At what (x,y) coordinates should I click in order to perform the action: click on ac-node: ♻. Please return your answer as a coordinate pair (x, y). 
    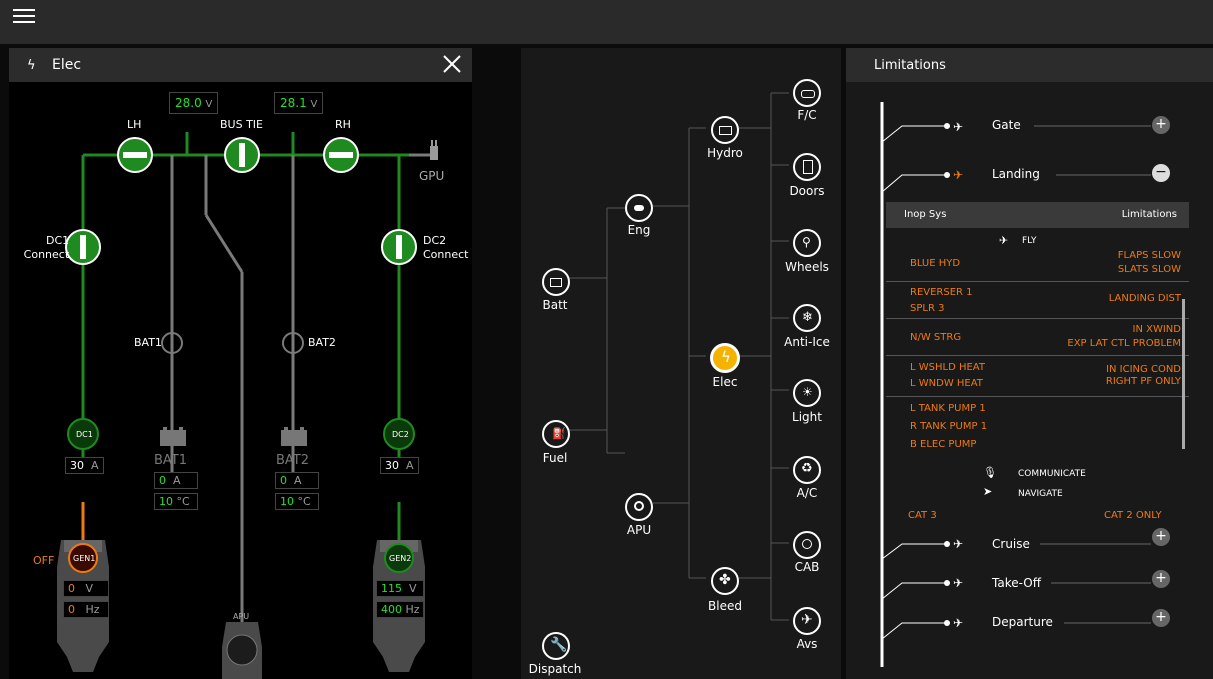
    Looking at the image, I should click on (807, 470).